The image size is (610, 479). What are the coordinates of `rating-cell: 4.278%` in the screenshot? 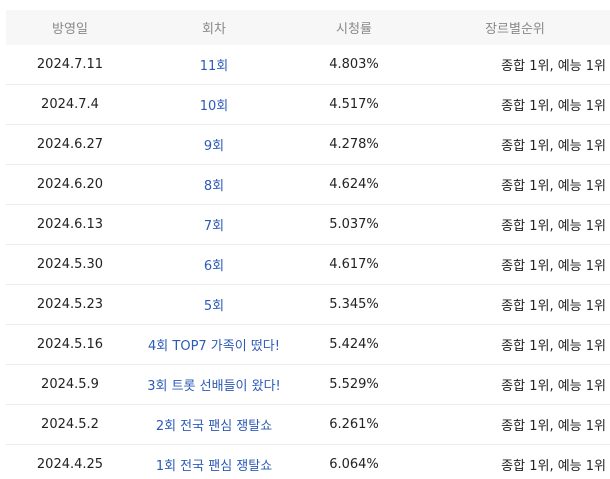 It's located at (354, 144).